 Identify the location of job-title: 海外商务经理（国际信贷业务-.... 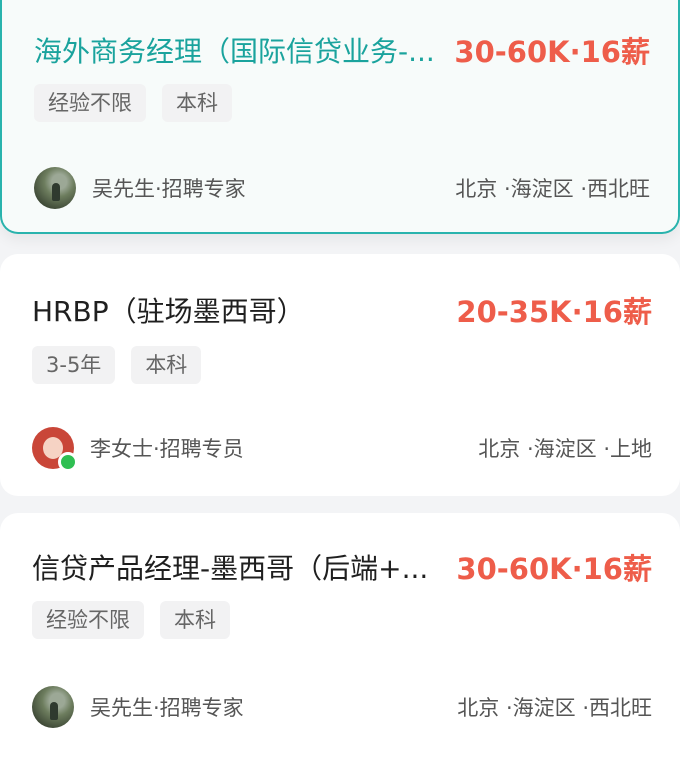
(237, 50).